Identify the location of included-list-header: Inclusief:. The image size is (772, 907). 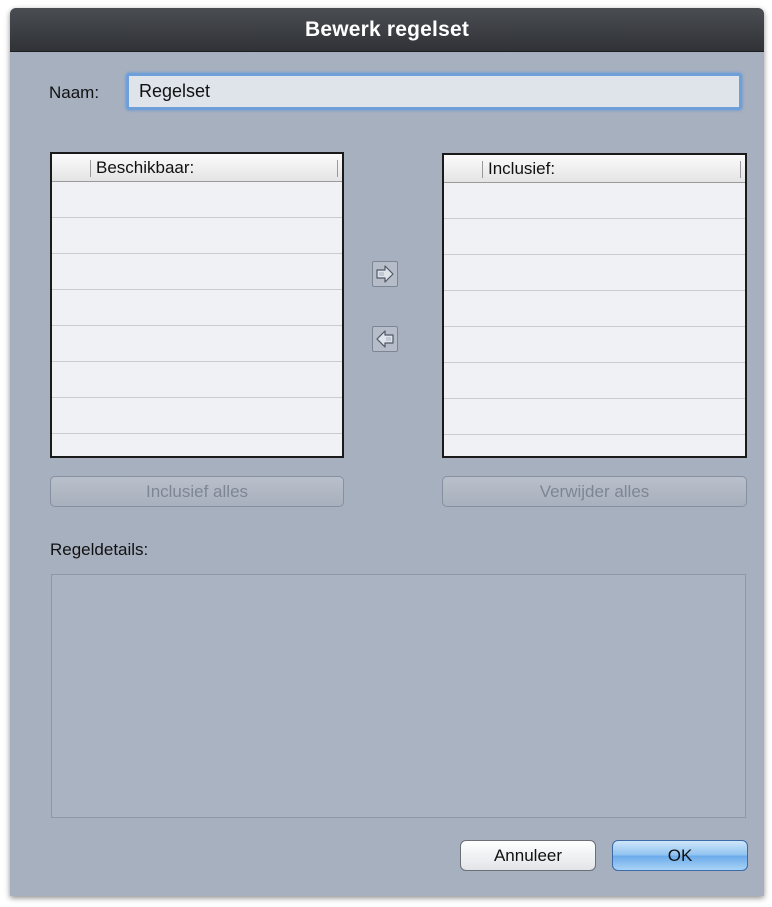
(594, 169).